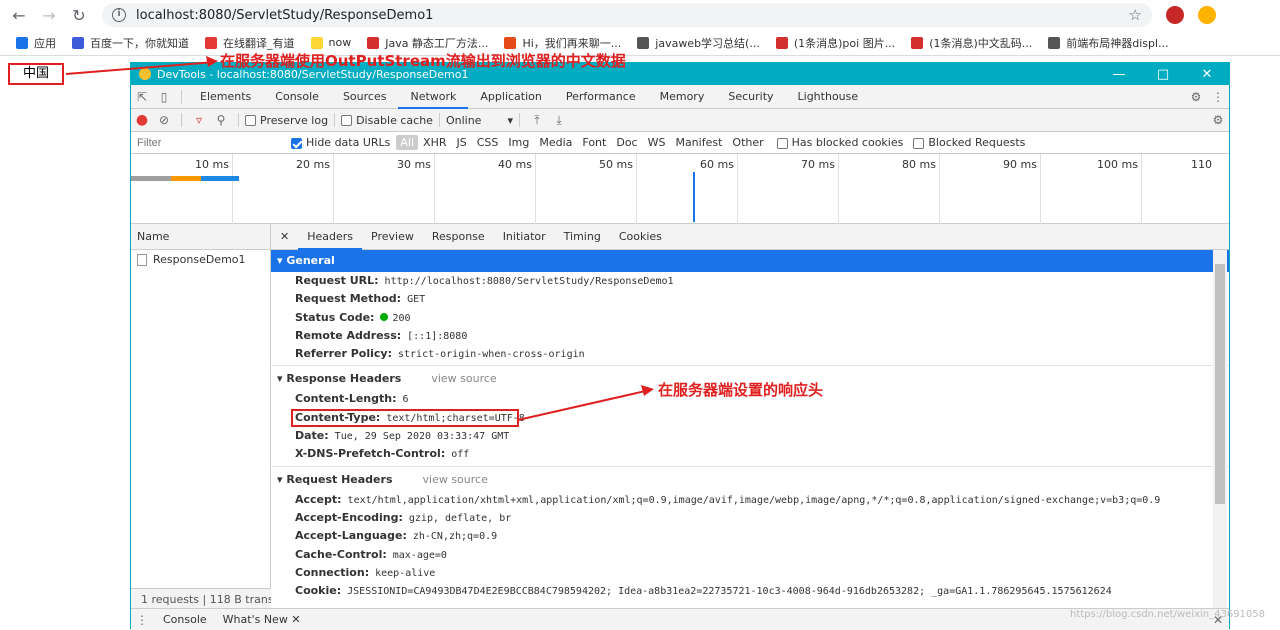  Describe the element at coordinates (1168, 614) in the screenshot. I see `watermark: https://blog.csdn.net/weixin_43691058` at that location.